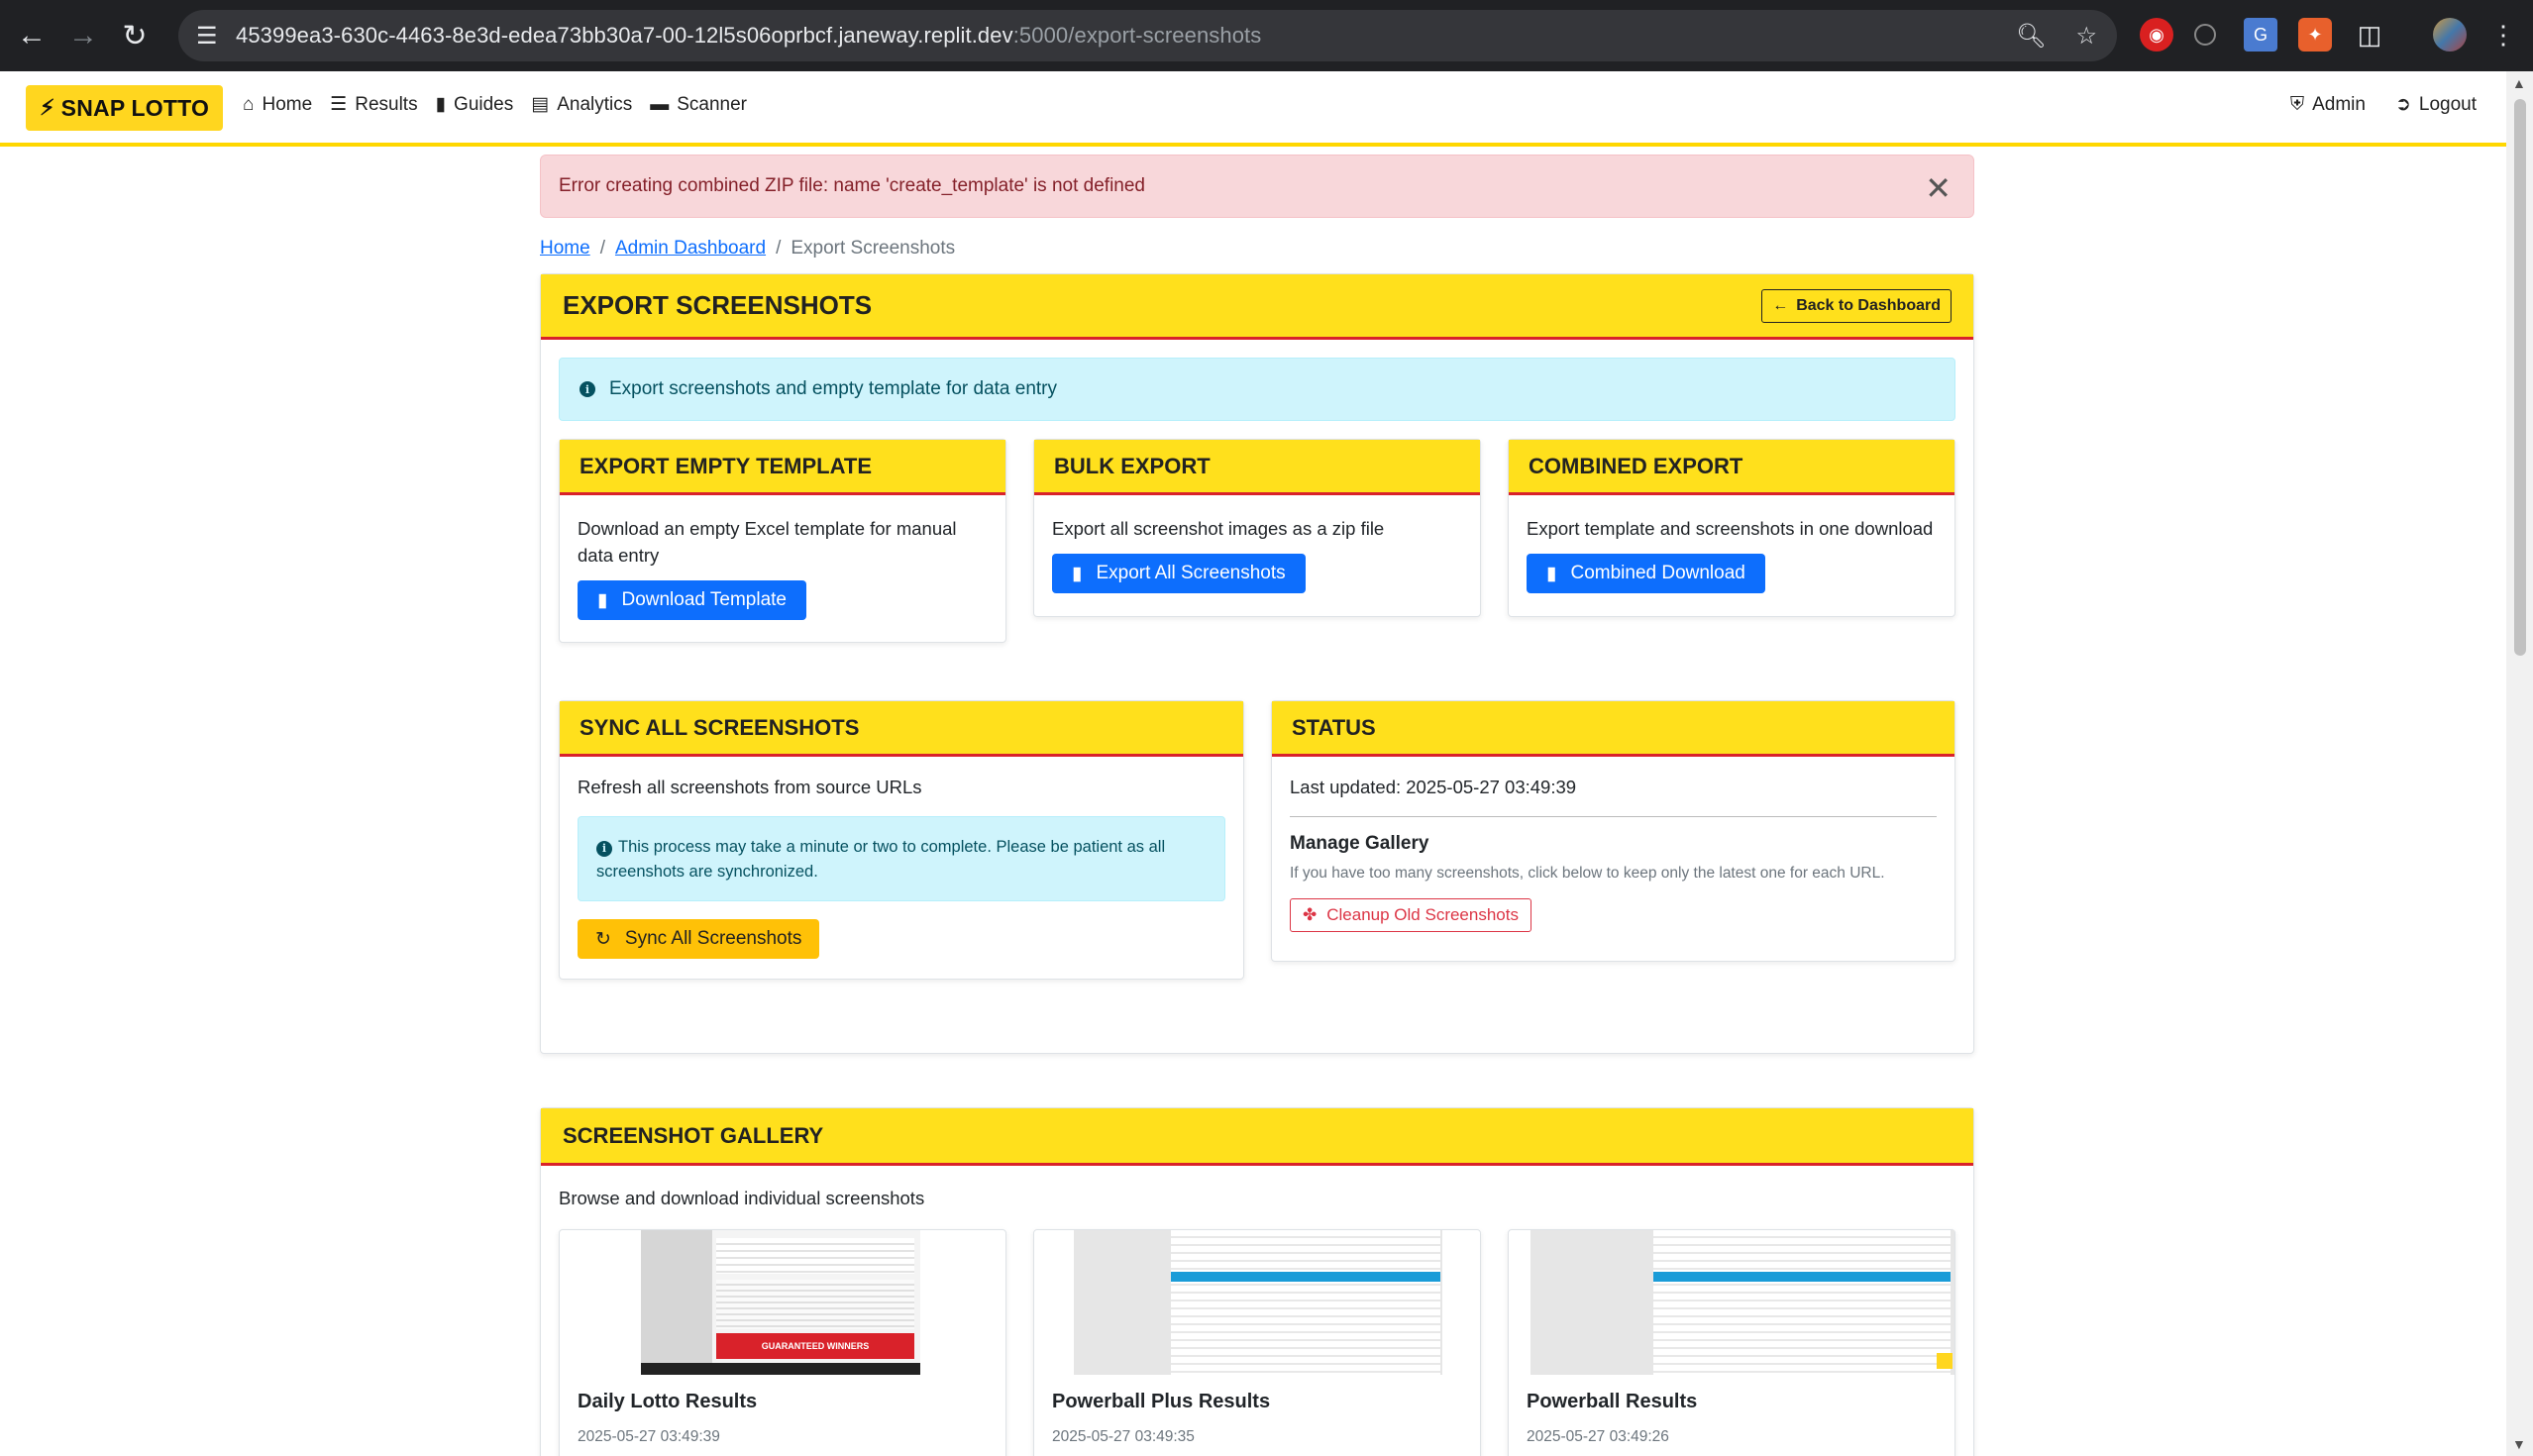  I want to click on extension-circle-icon, so click(2205, 35).